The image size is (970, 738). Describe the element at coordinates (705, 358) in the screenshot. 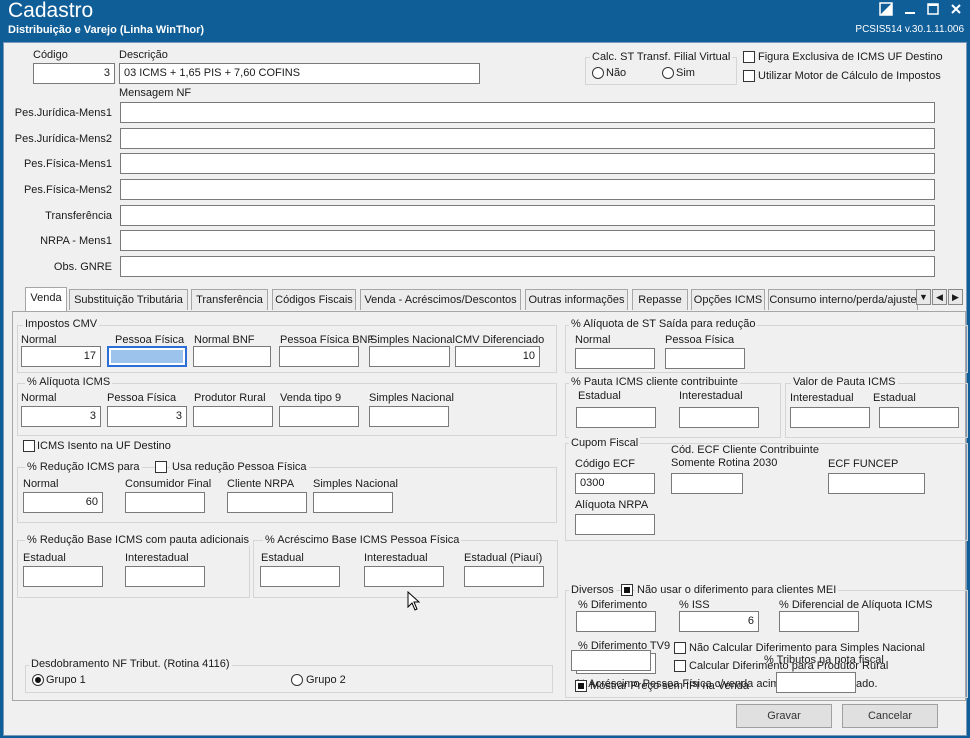

I see `st-pf-input` at that location.